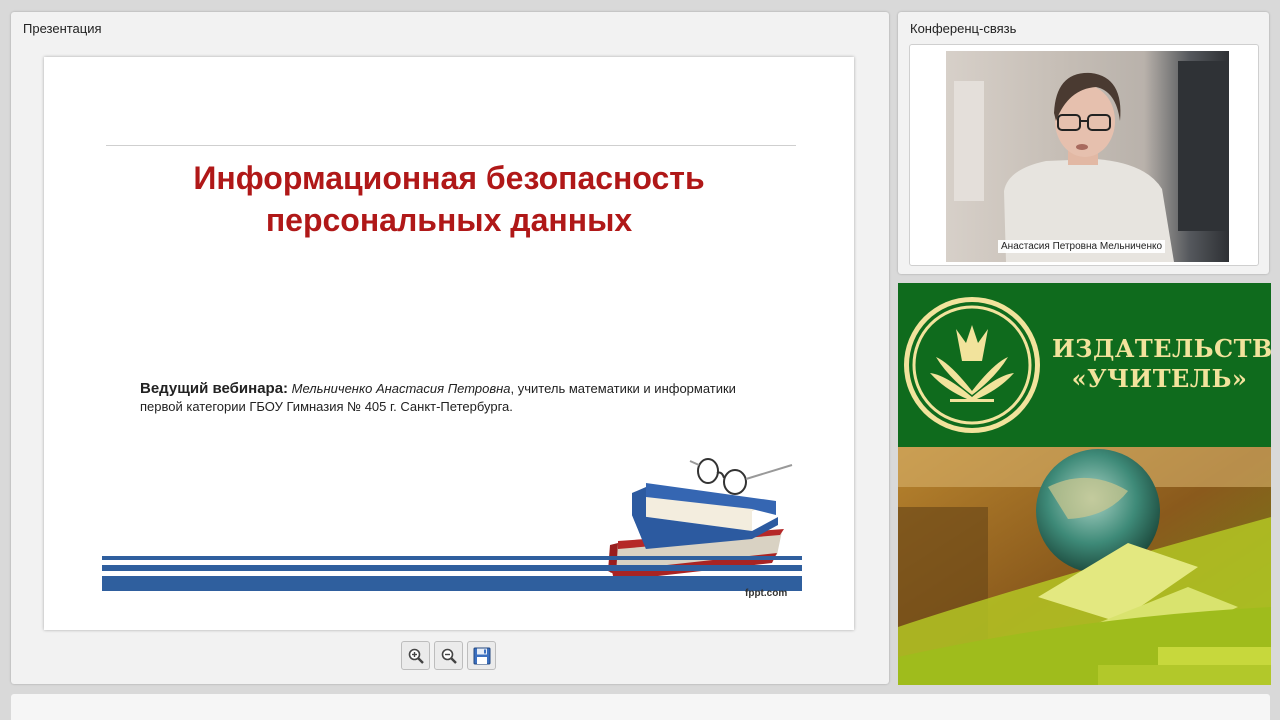 The height and width of the screenshot is (720, 1280). What do you see at coordinates (451, 145) in the screenshot?
I see `slide-divider` at bounding box center [451, 145].